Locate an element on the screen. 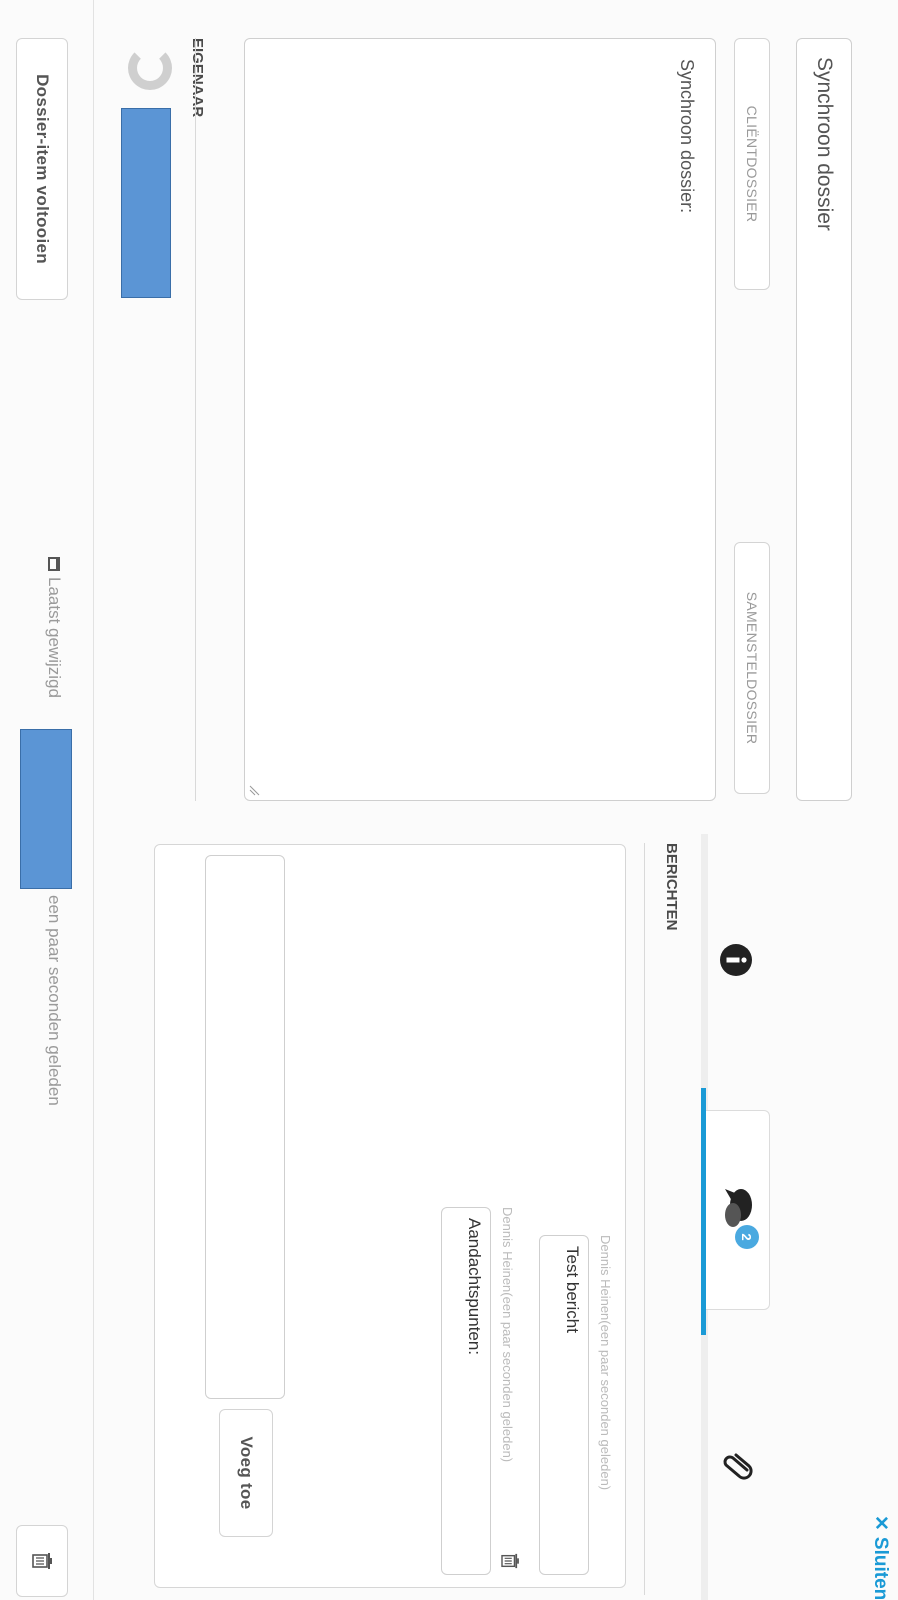  trash-icon is located at coordinates (42, 1561).